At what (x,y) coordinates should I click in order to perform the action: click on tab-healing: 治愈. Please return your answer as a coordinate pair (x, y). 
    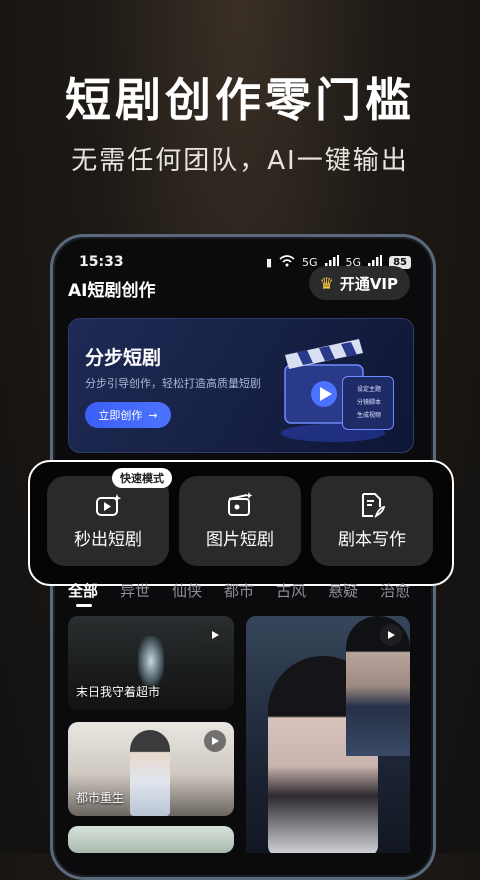
    Looking at the image, I should click on (395, 590).